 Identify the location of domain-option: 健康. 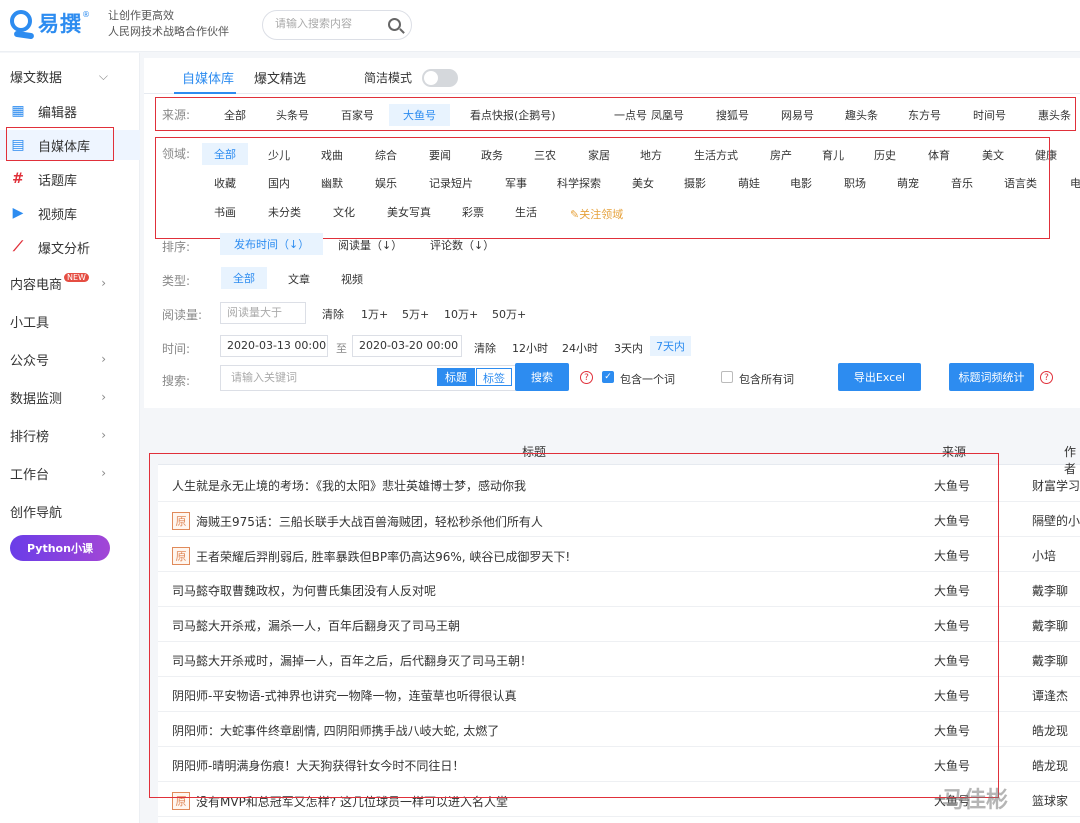
(1046, 155).